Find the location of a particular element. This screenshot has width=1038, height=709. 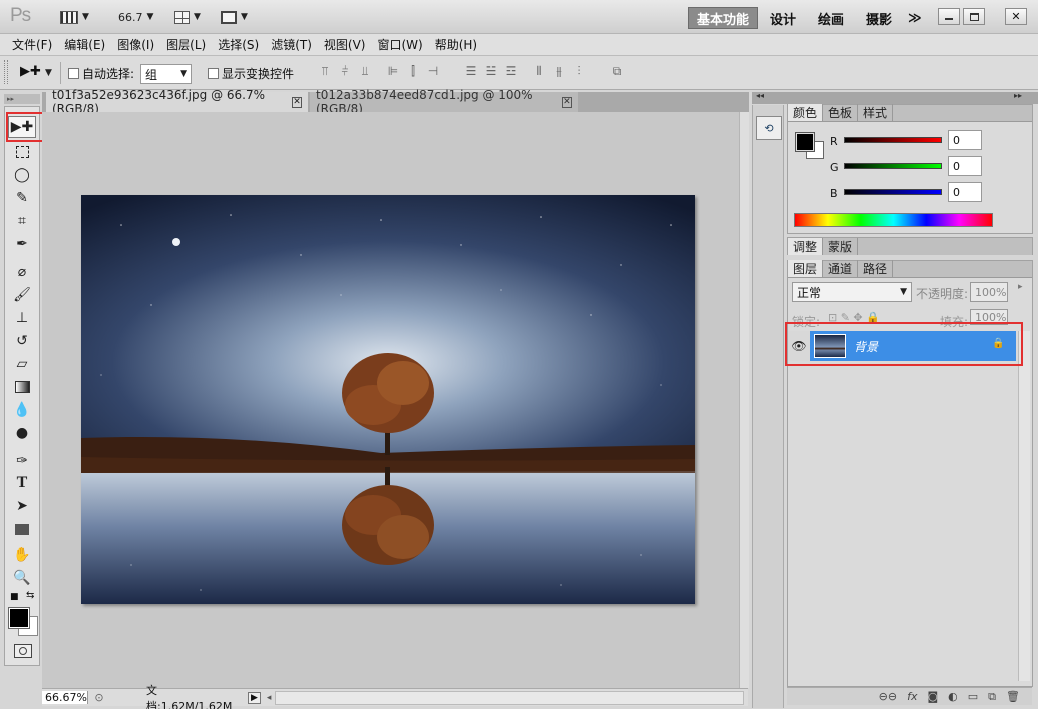

move-tool-preset-picker: ▶✚ ▼ is located at coordinates (36, 71).